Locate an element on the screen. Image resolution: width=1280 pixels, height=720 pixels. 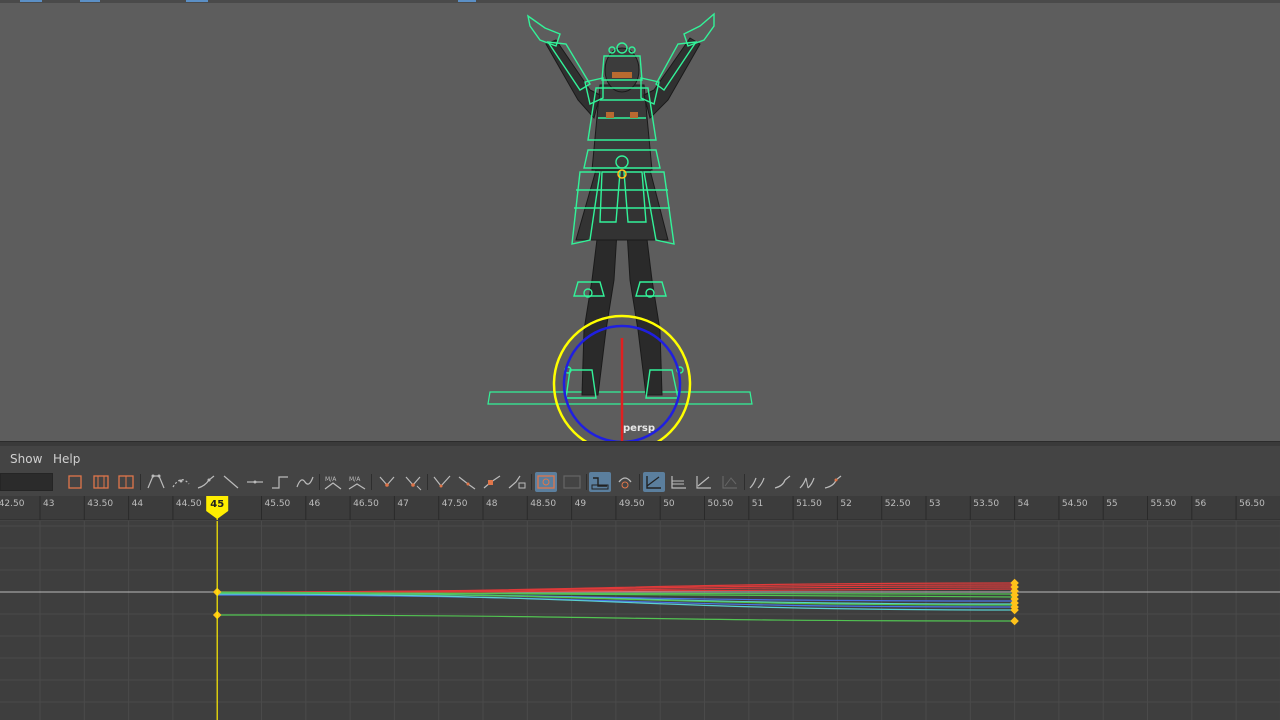
buffer-curve-snapshot-icon is located at coordinates (546, 482).